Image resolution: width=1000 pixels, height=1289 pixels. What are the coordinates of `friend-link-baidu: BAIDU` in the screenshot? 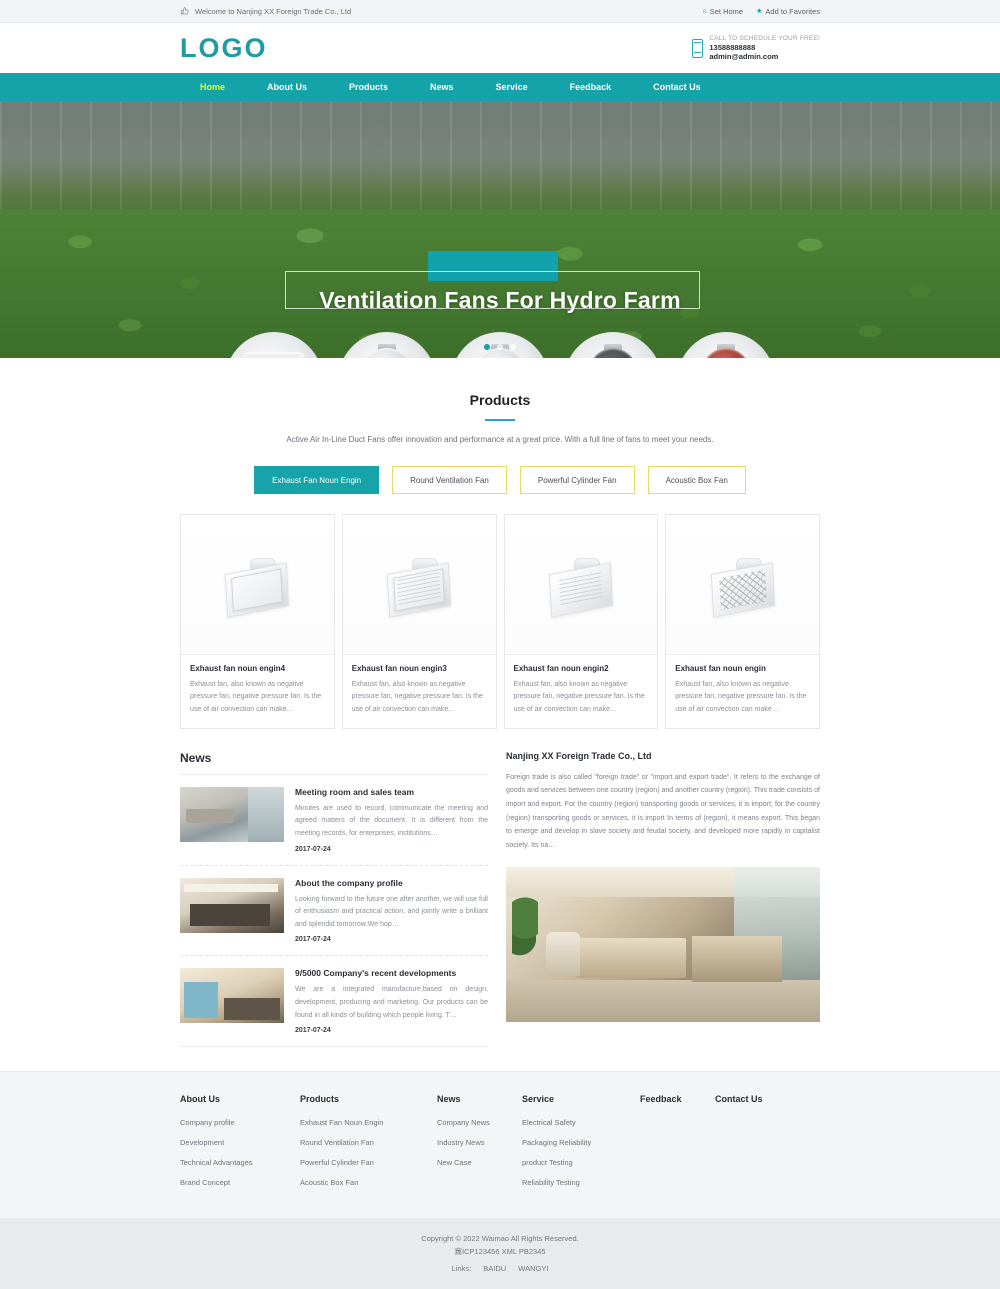 It's located at (494, 1268).